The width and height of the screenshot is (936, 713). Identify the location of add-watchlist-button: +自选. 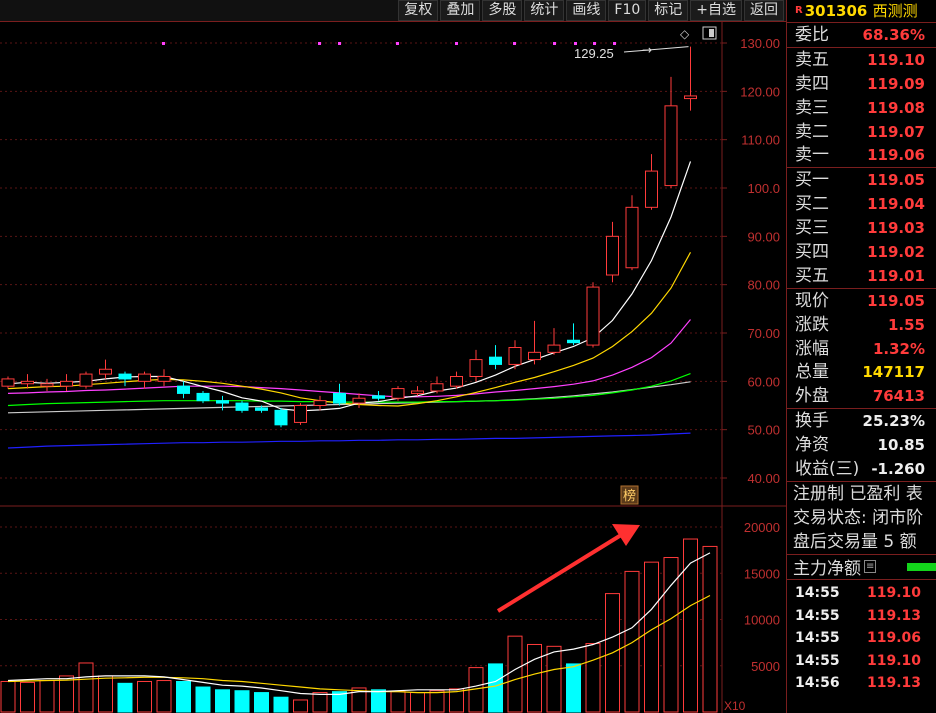
(716, 10).